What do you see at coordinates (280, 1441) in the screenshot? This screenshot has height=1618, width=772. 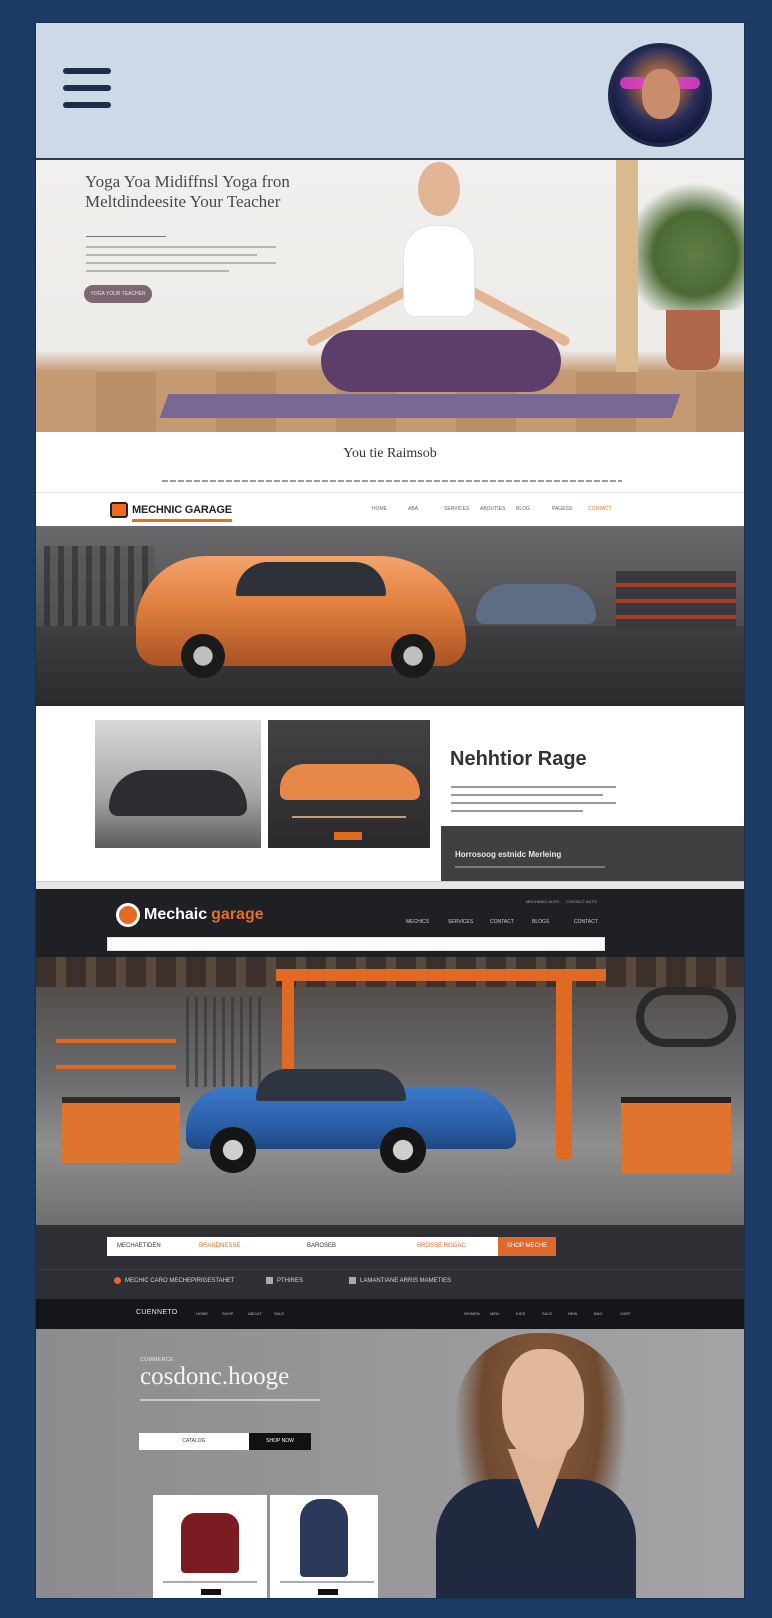 I see `shop-now-button: SHOP NOW` at bounding box center [280, 1441].